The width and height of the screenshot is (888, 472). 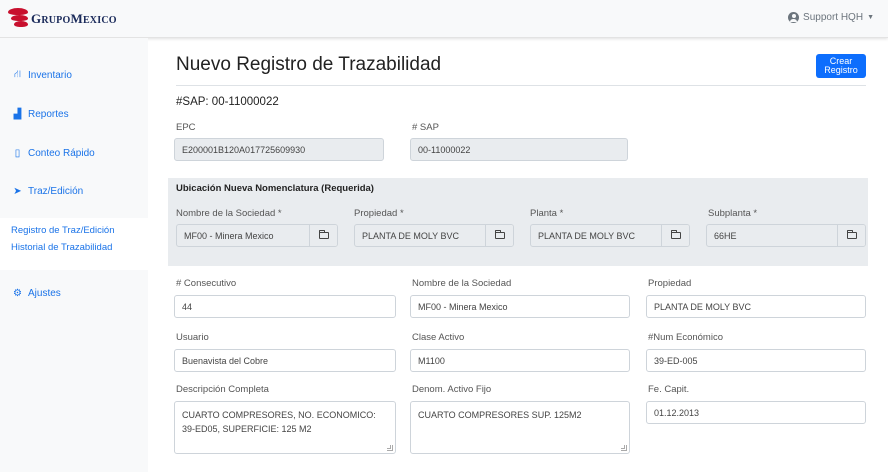 What do you see at coordinates (61, 247) in the screenshot?
I see `submenu-historial-trazabilidad: Historial de Trazabilidad` at bounding box center [61, 247].